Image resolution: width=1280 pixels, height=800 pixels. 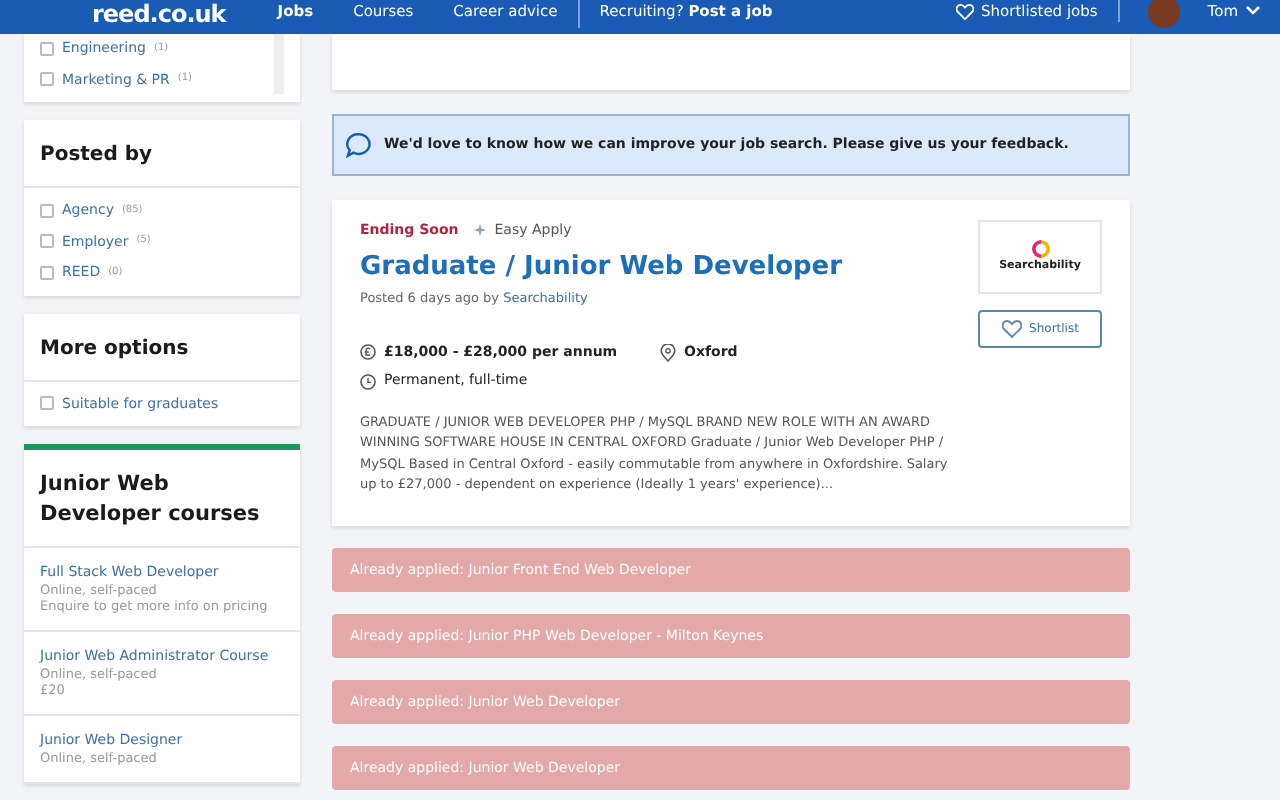 I want to click on sparkle-icon, so click(x=480, y=230).